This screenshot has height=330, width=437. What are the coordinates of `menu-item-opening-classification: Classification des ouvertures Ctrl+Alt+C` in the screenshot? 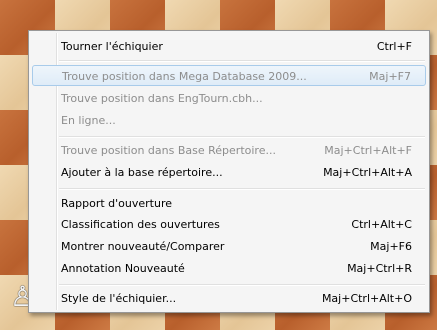 It's located at (229, 224).